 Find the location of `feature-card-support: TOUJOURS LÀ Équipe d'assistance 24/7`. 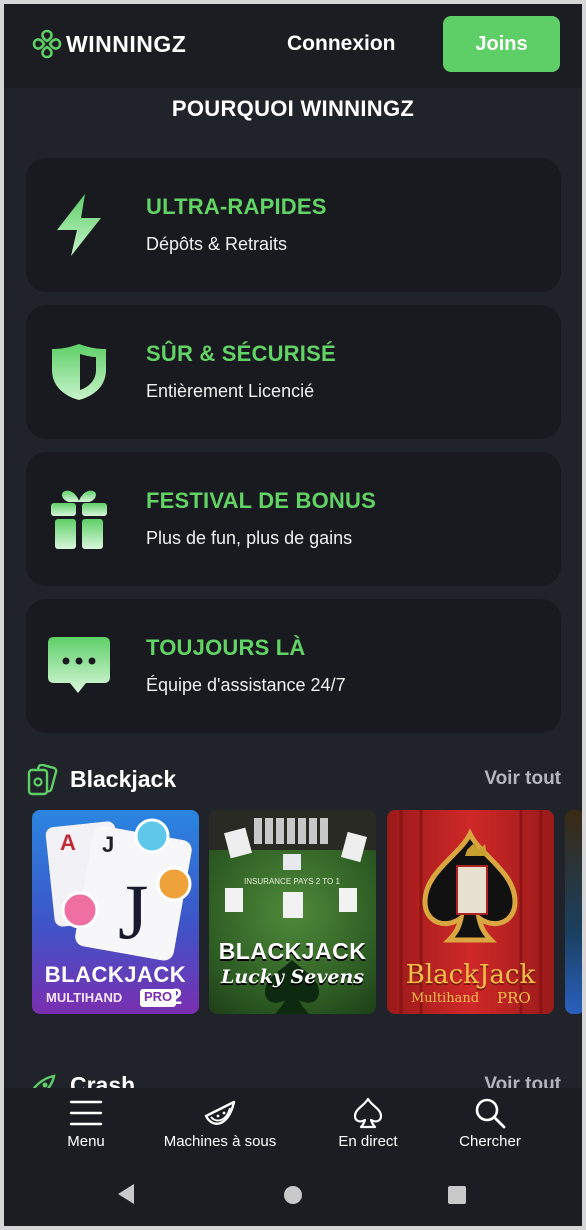

feature-card-support: TOUJOURS LÀ Équipe d'assistance 24/7 is located at coordinates (293, 666).